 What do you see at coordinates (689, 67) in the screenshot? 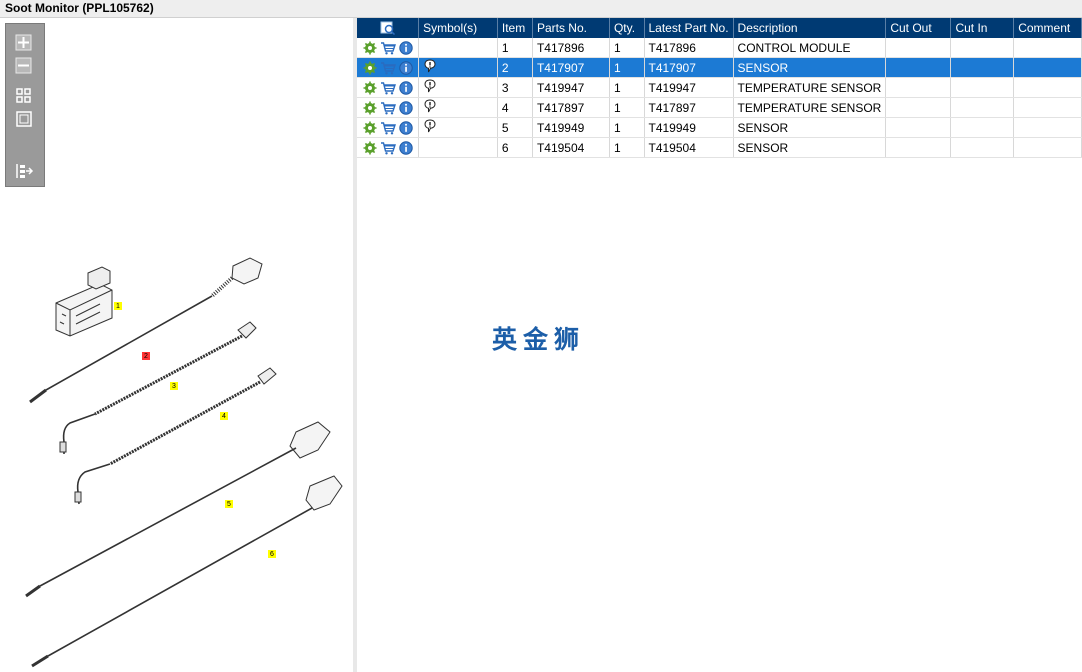
I see `latest-part-no-cell: T417907` at bounding box center [689, 67].